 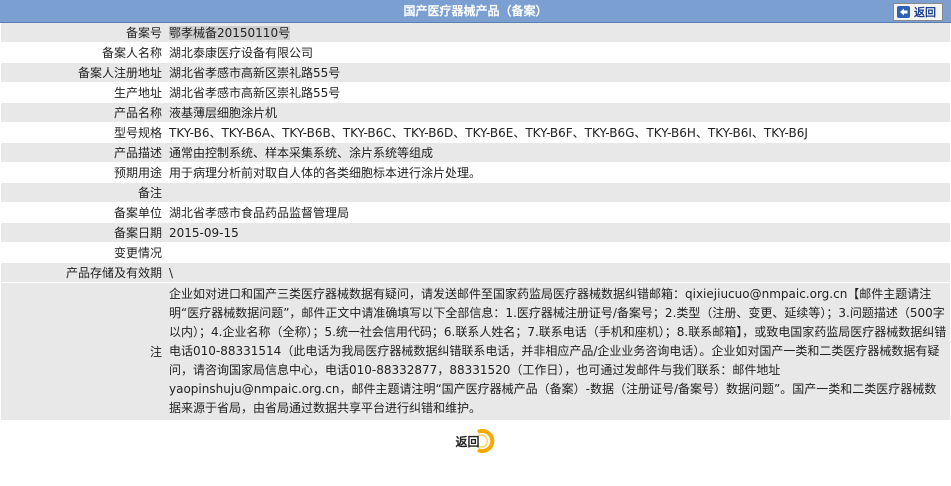 What do you see at coordinates (558, 272) in the screenshot?
I see `field-value: \` at bounding box center [558, 272].